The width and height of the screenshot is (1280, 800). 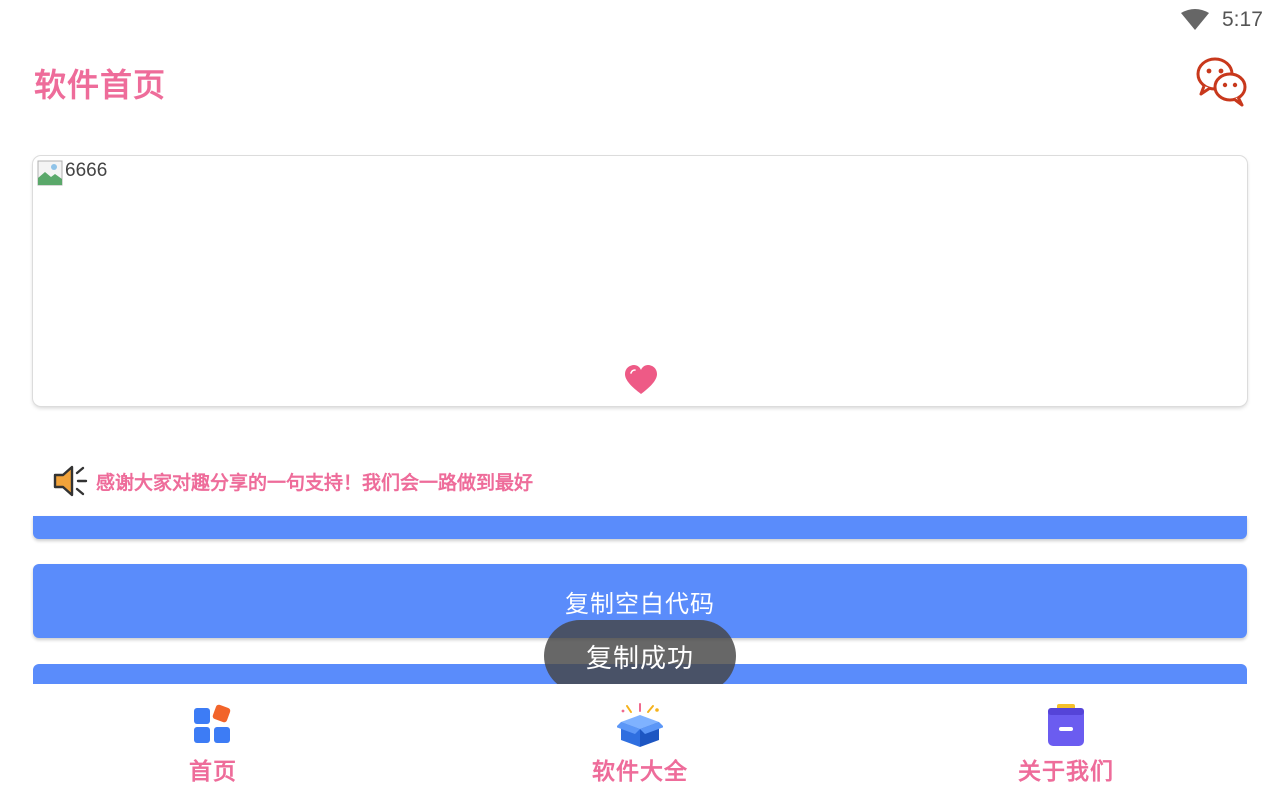 I want to click on grid-apps-icon, so click(x=212, y=723).